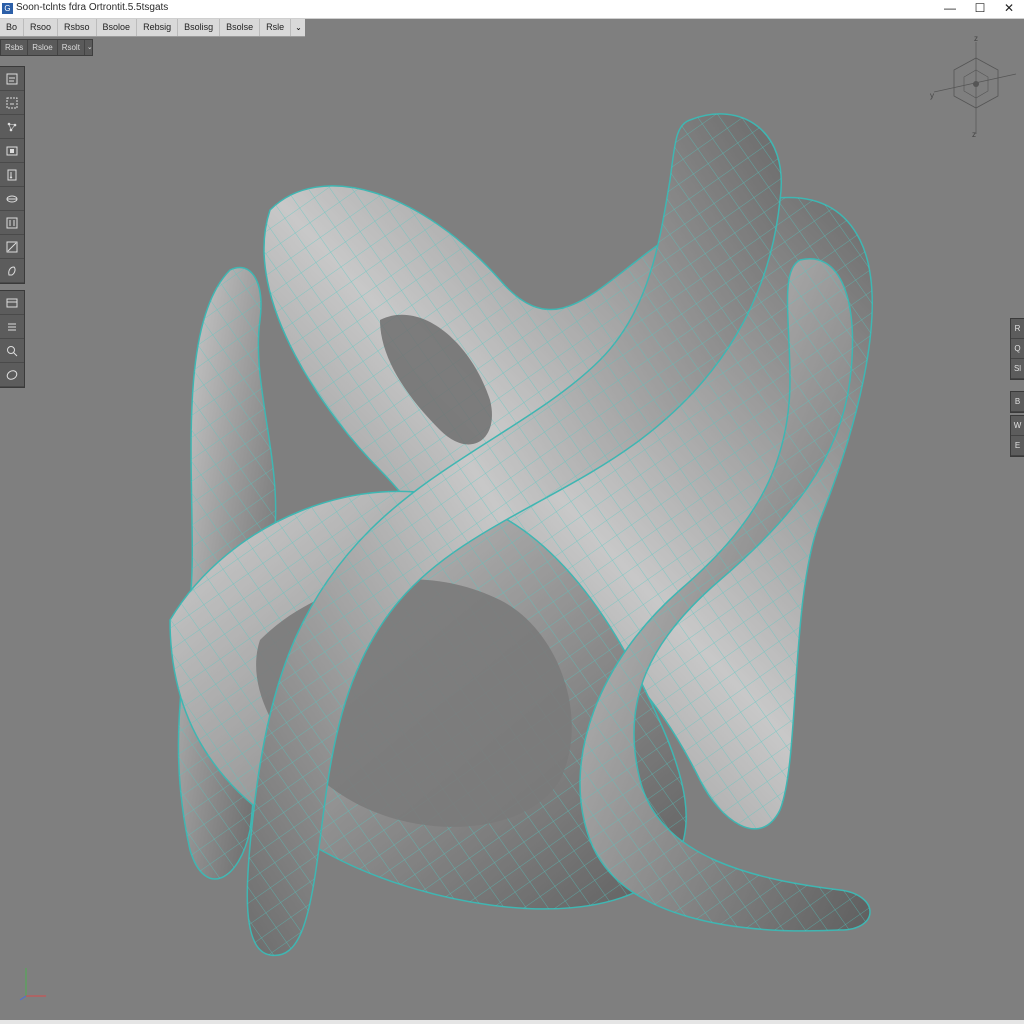 Image resolution: width=1024 pixels, height=1024 pixels. Describe the element at coordinates (12, 375) in the screenshot. I see `orbit-icon` at that location.